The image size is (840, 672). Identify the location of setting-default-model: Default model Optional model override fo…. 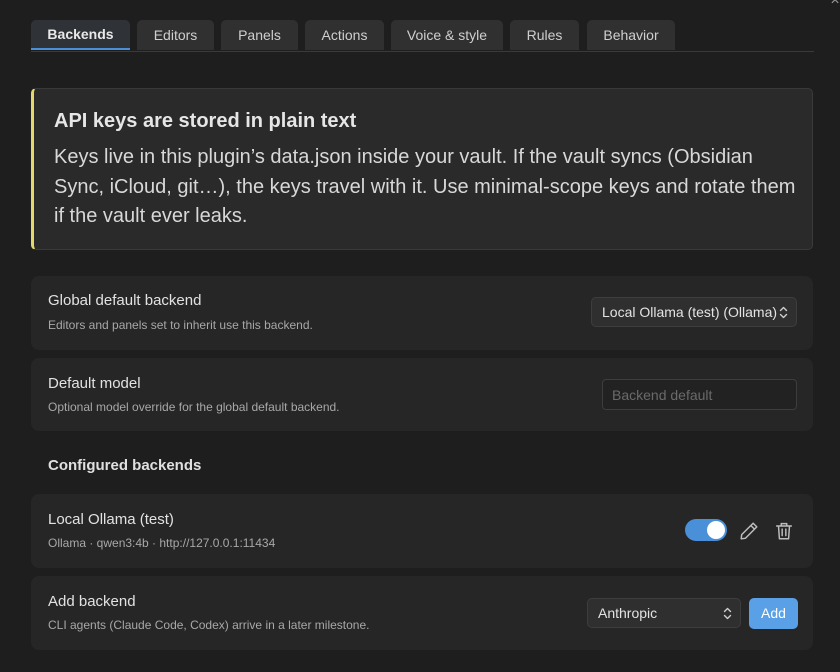
(422, 394).